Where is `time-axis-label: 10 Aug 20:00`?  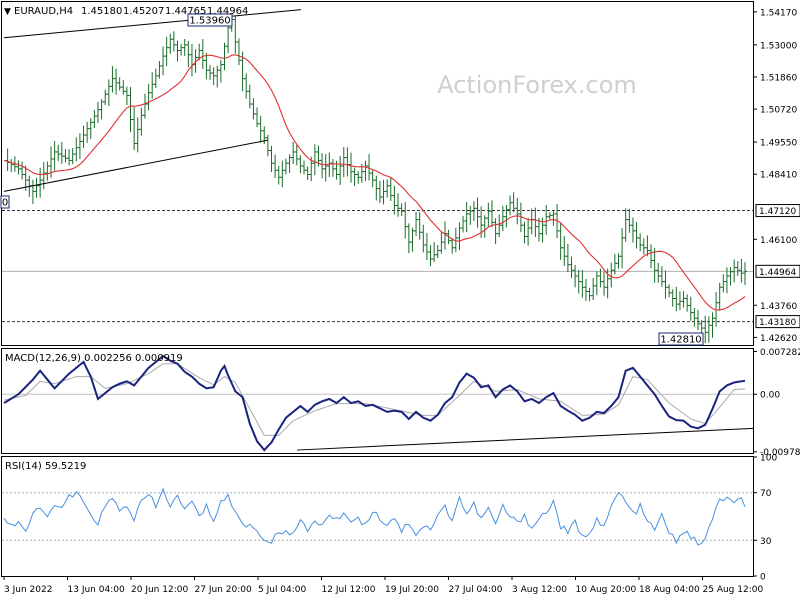
time-axis-label: 10 Aug 20:00 is located at coordinates (606, 590).